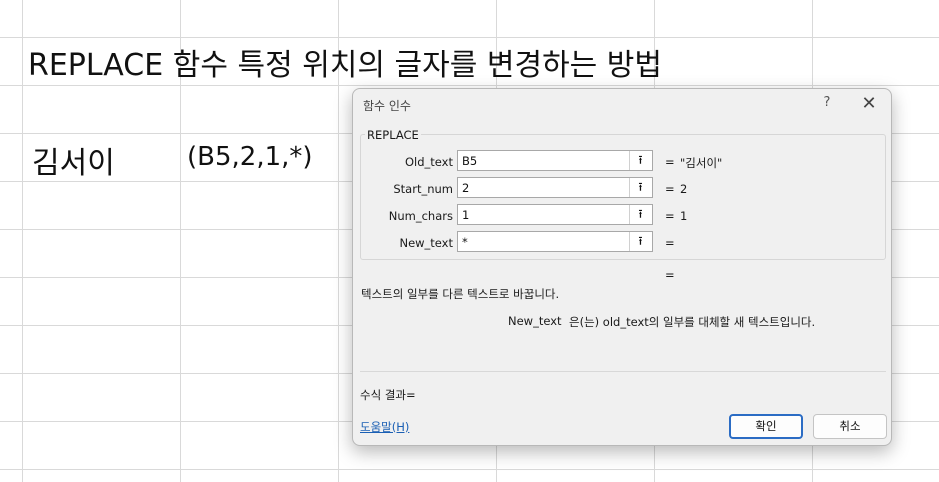 The width and height of the screenshot is (939, 482). Describe the element at coordinates (460, 294) in the screenshot. I see `function-description: 텍스트의 일부를 다른 텍스트로 바꿉니다.` at that location.